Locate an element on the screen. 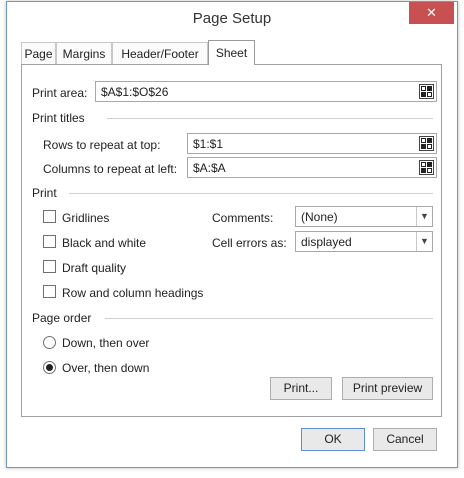 This screenshot has height=478, width=464. print-titles-separator is located at coordinates (270, 118).